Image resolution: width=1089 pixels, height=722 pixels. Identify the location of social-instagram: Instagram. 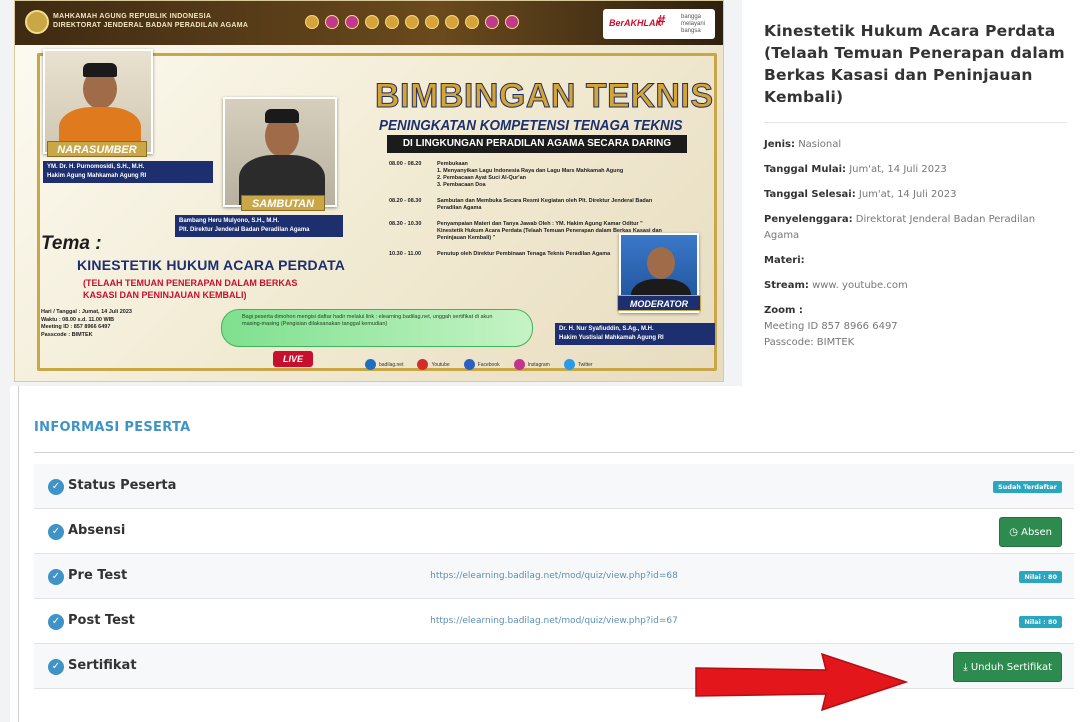
(531, 364).